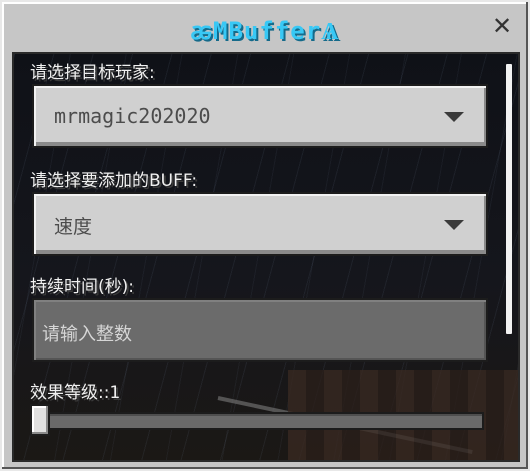 This screenshot has height=471, width=530. Describe the element at coordinates (92, 73) in the screenshot. I see `player-label: 请选择目标玩家:` at that location.